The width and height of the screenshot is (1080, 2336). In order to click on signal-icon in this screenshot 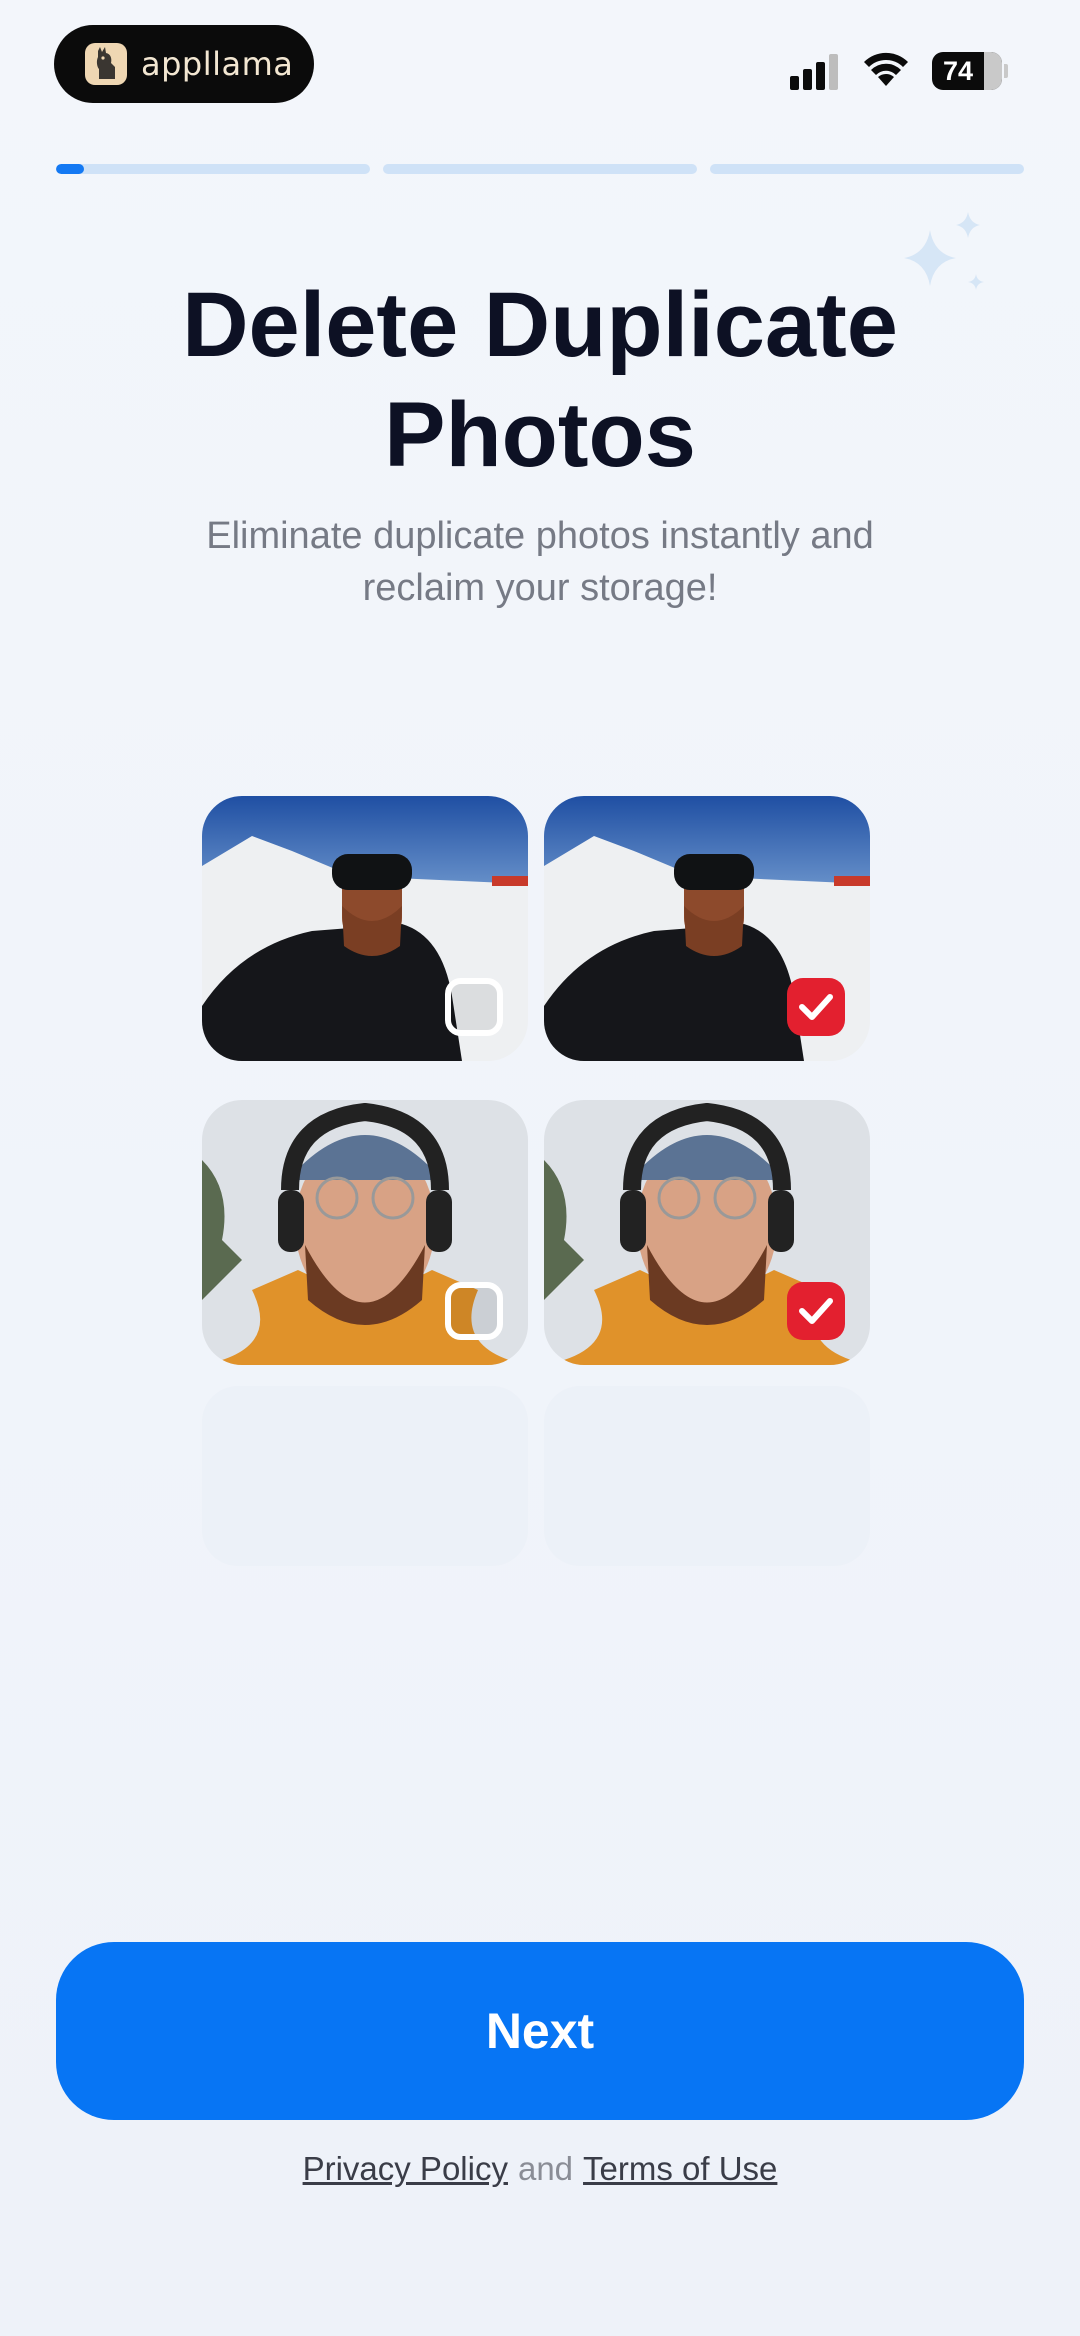, I will do `click(816, 72)`.